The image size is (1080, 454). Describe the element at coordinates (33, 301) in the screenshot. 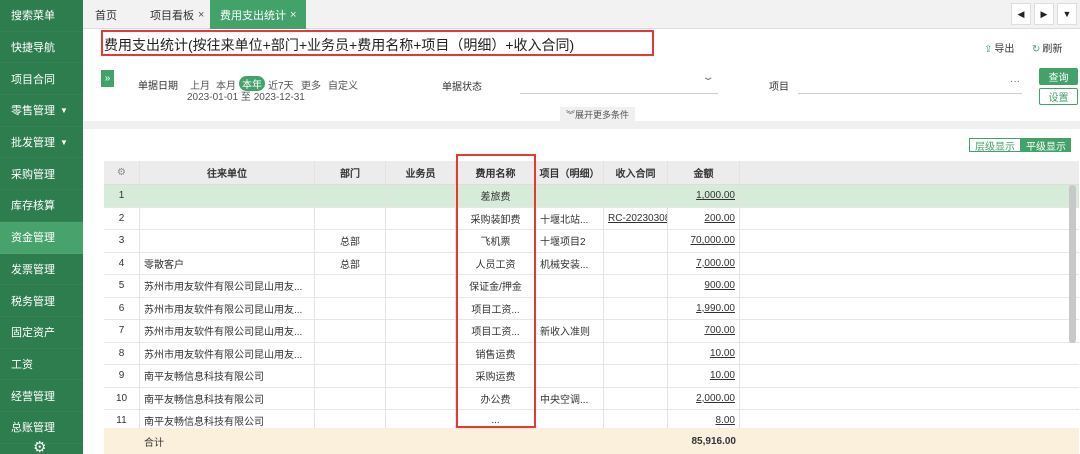

I see `sidebar-item-label: 税务管理` at that location.